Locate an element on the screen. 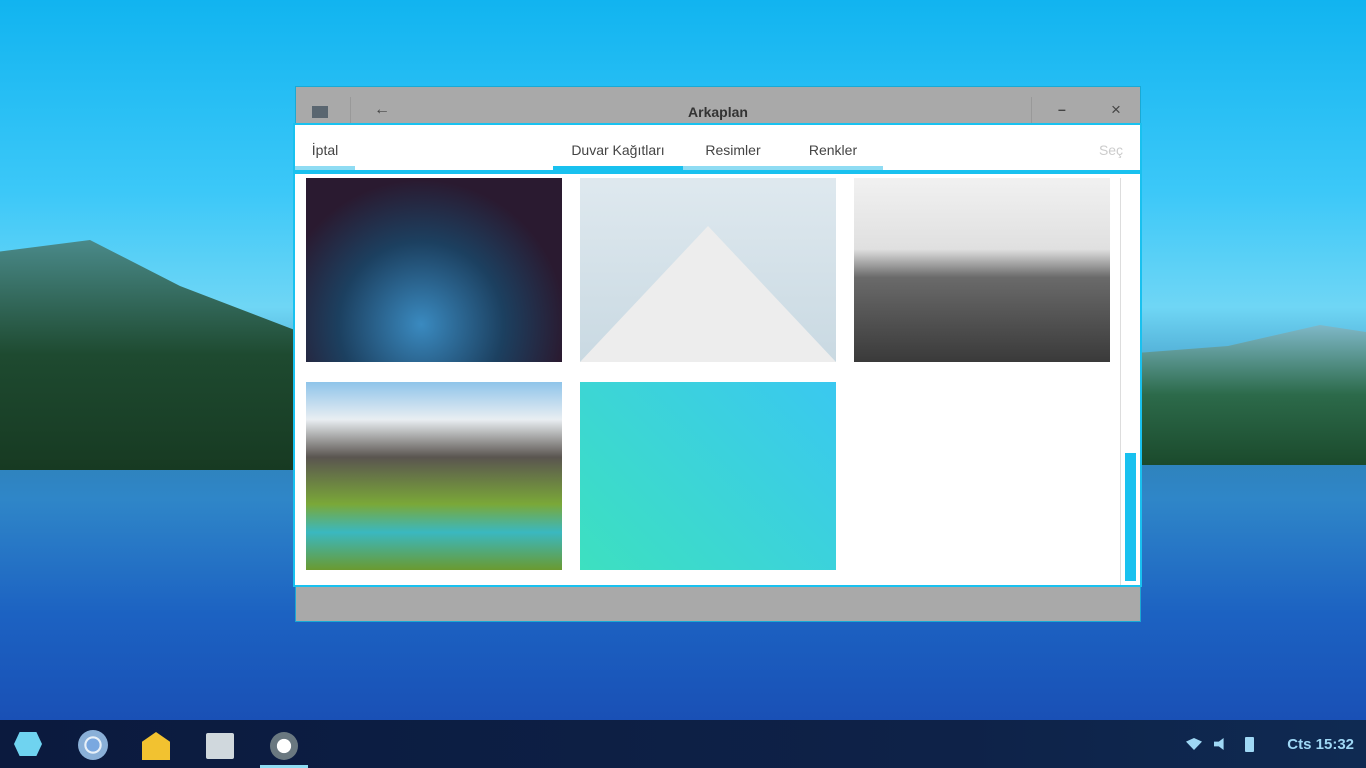 The image size is (1366, 768). tab-pictures: Resimler is located at coordinates (733, 147).